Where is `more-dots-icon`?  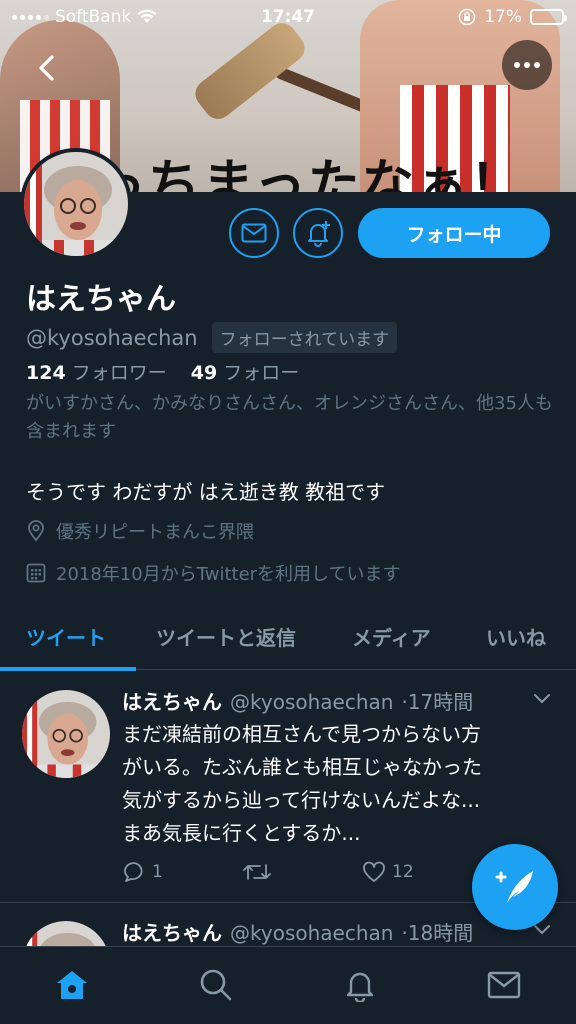
more-dots-icon is located at coordinates (527, 65).